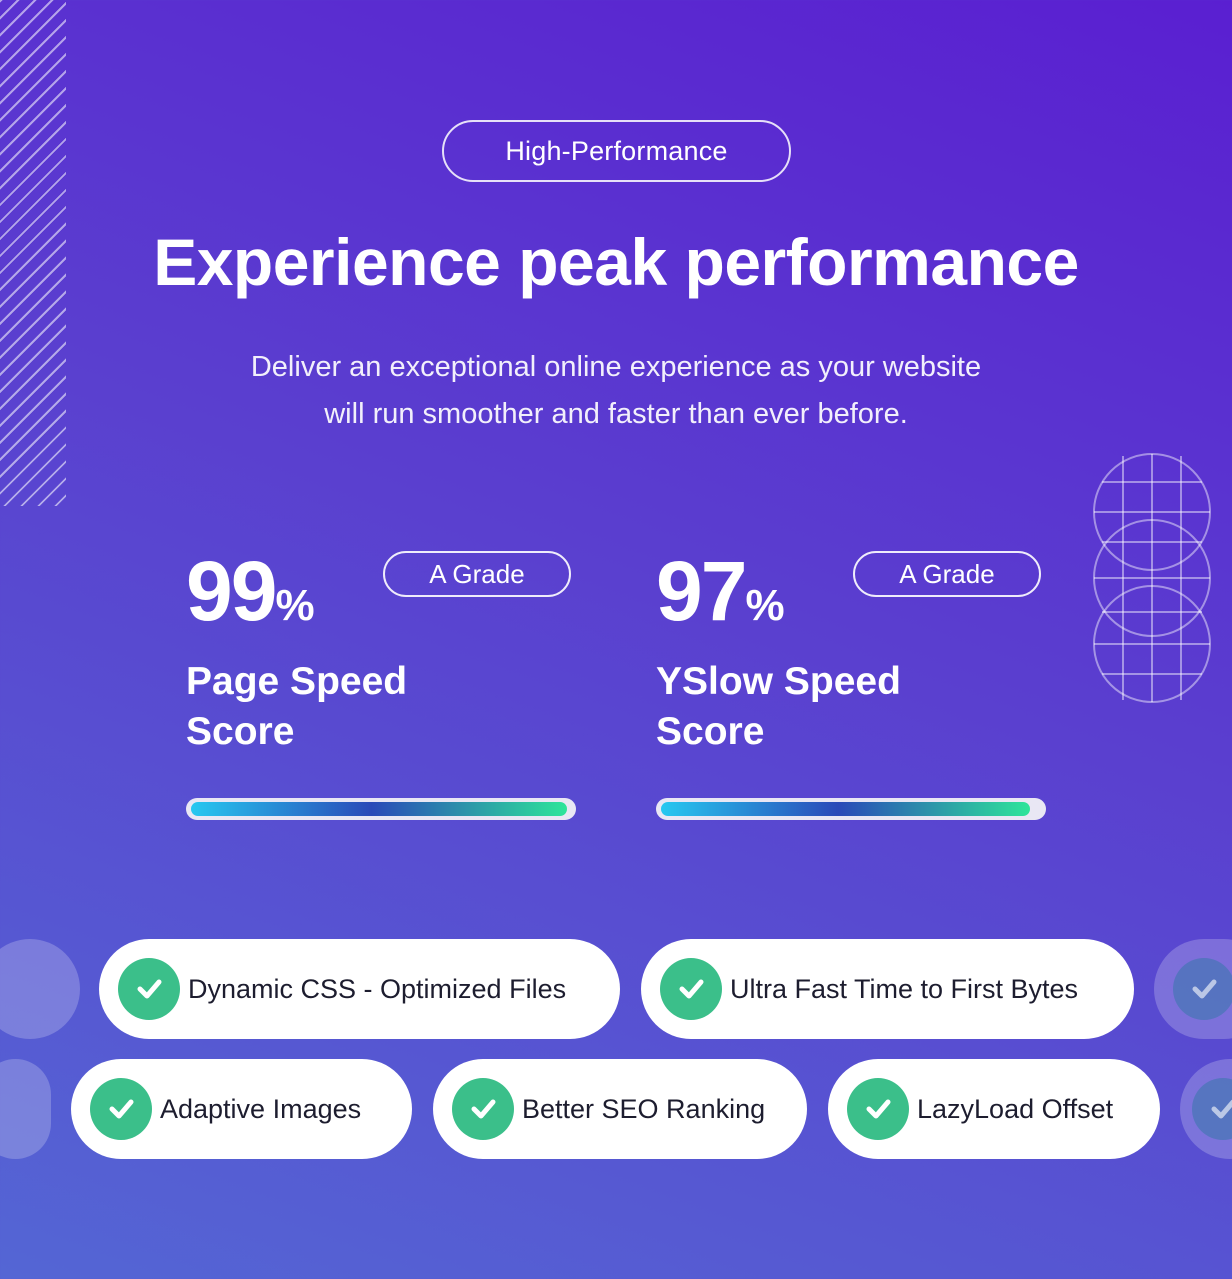 The width and height of the screenshot is (1232, 1279). I want to click on feature-chip: Better SEO Ranking, so click(620, 1109).